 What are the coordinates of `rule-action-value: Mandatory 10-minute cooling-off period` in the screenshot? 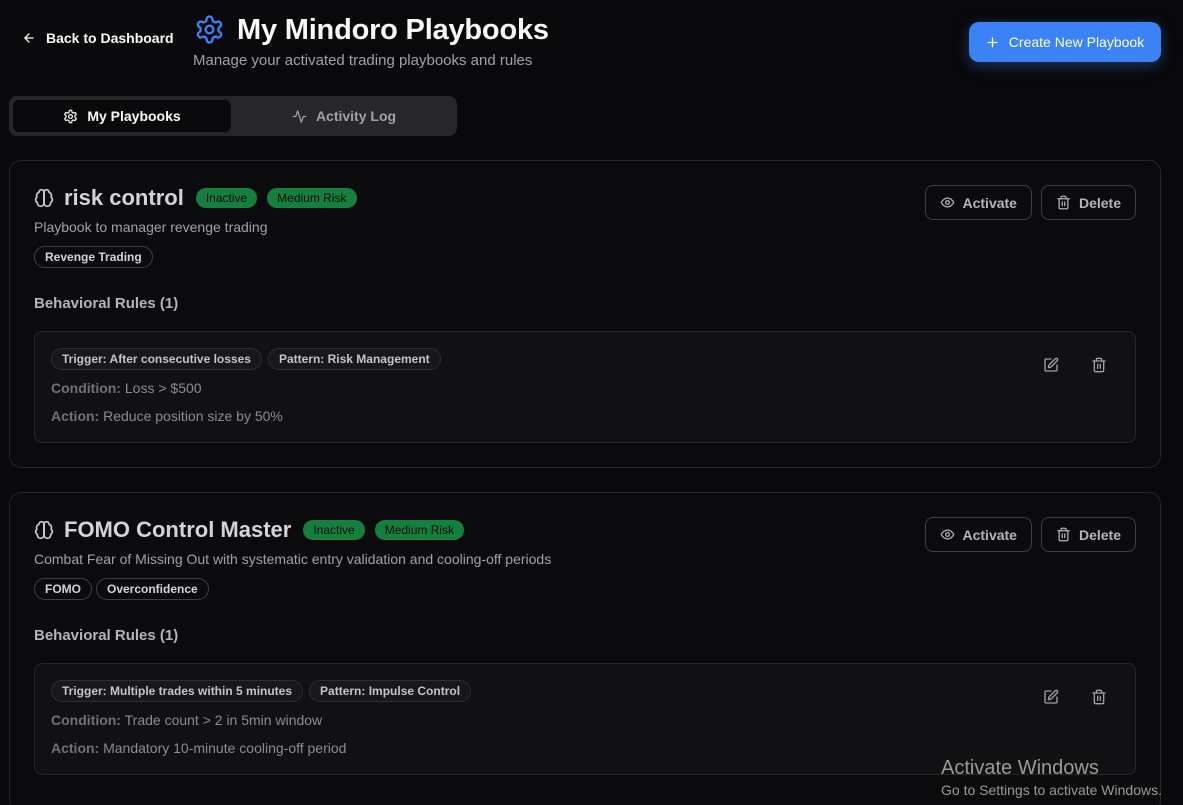 It's located at (225, 748).